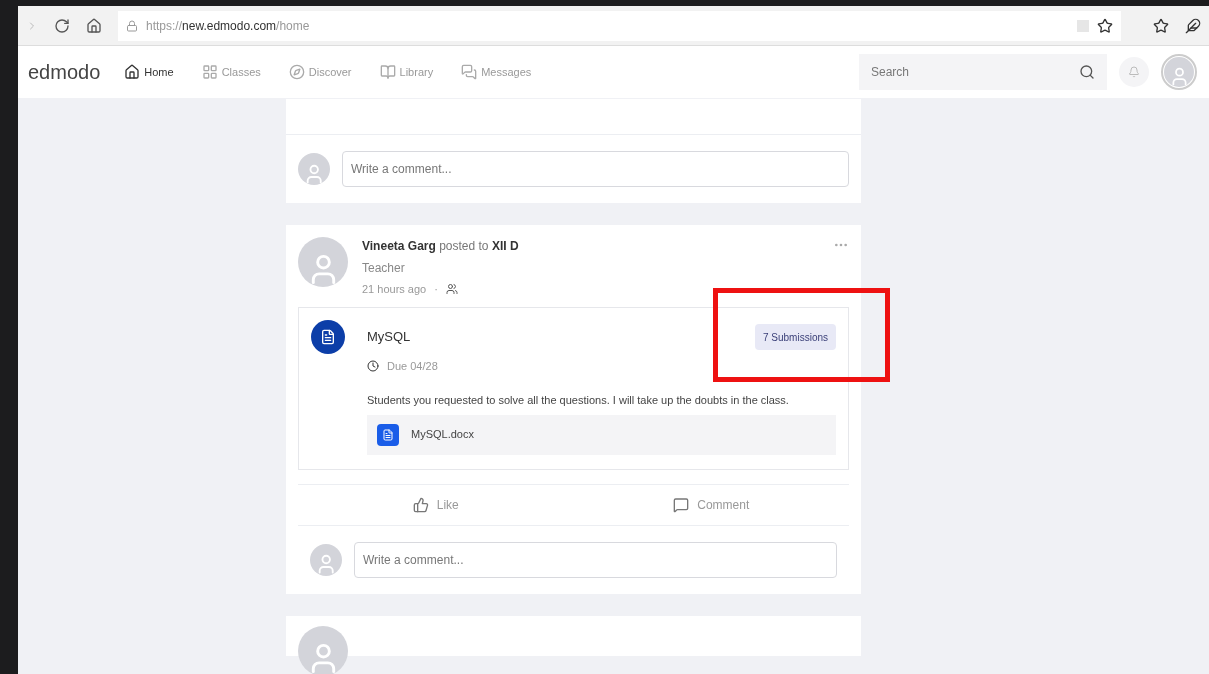 Image resolution: width=1209 pixels, height=674 pixels. Describe the element at coordinates (469, 72) in the screenshot. I see `chat-icon` at that location.